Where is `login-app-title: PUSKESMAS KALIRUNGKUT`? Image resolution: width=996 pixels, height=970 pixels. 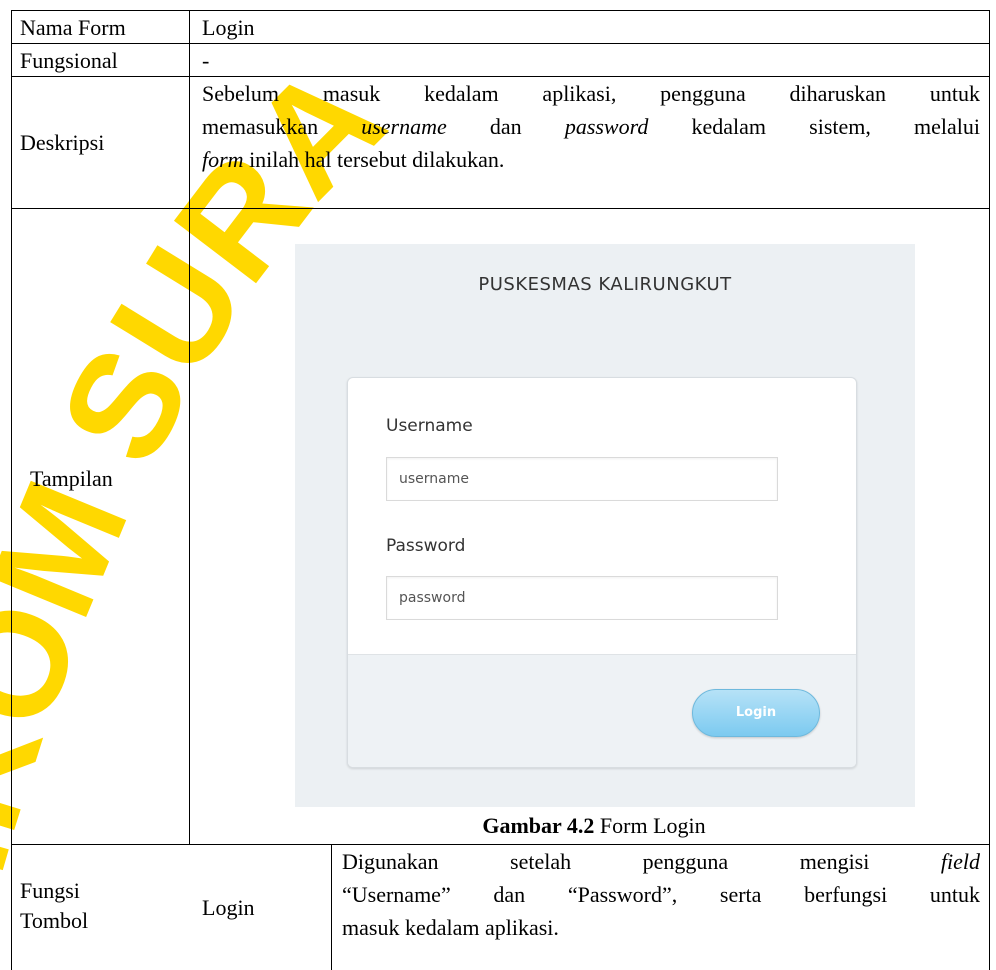
login-app-title: PUSKESMAS KALIRUNGKUT is located at coordinates (605, 284).